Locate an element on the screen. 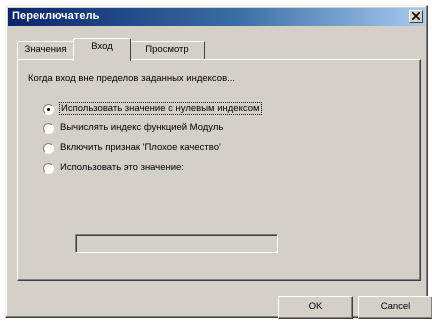 This screenshot has height=322, width=432. radio-bad-quality is located at coordinates (48, 148).